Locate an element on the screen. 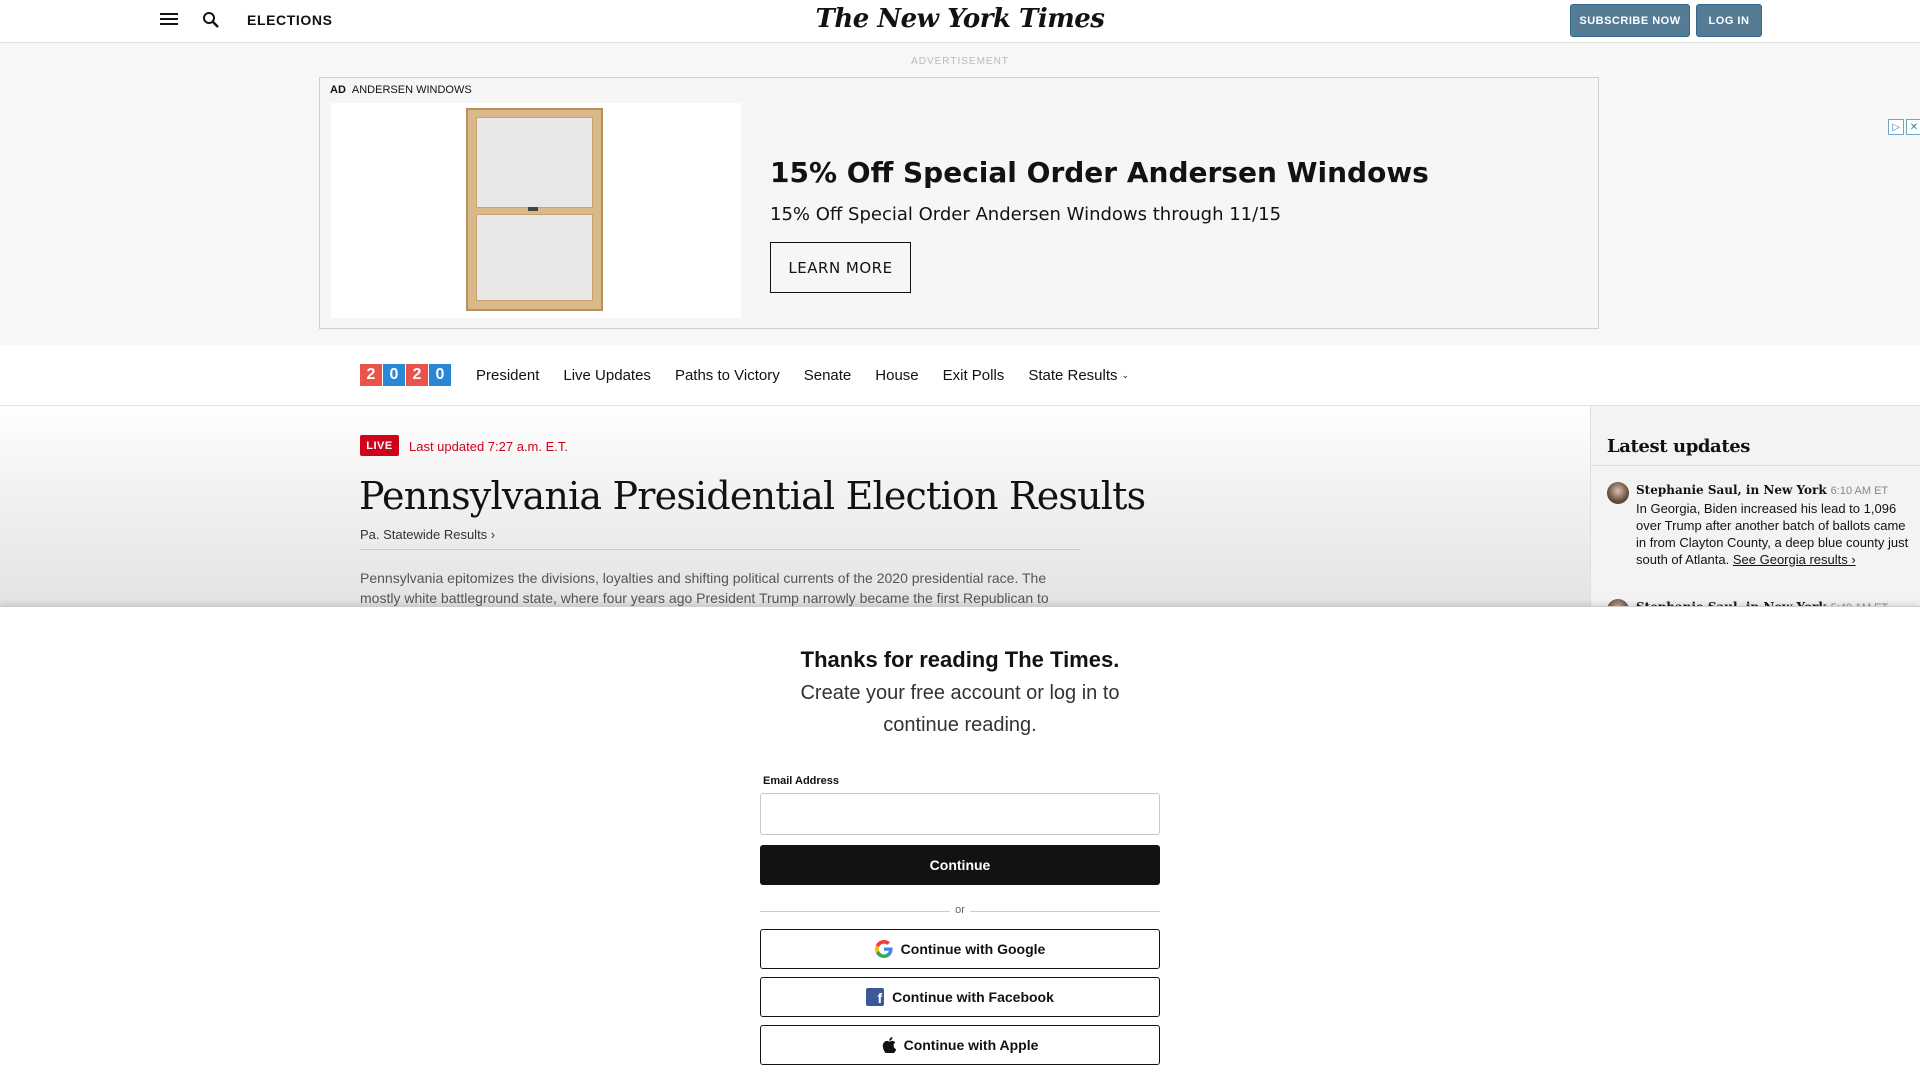 The width and height of the screenshot is (1920, 1081). close-icon: ✕ is located at coordinates (1913, 127).